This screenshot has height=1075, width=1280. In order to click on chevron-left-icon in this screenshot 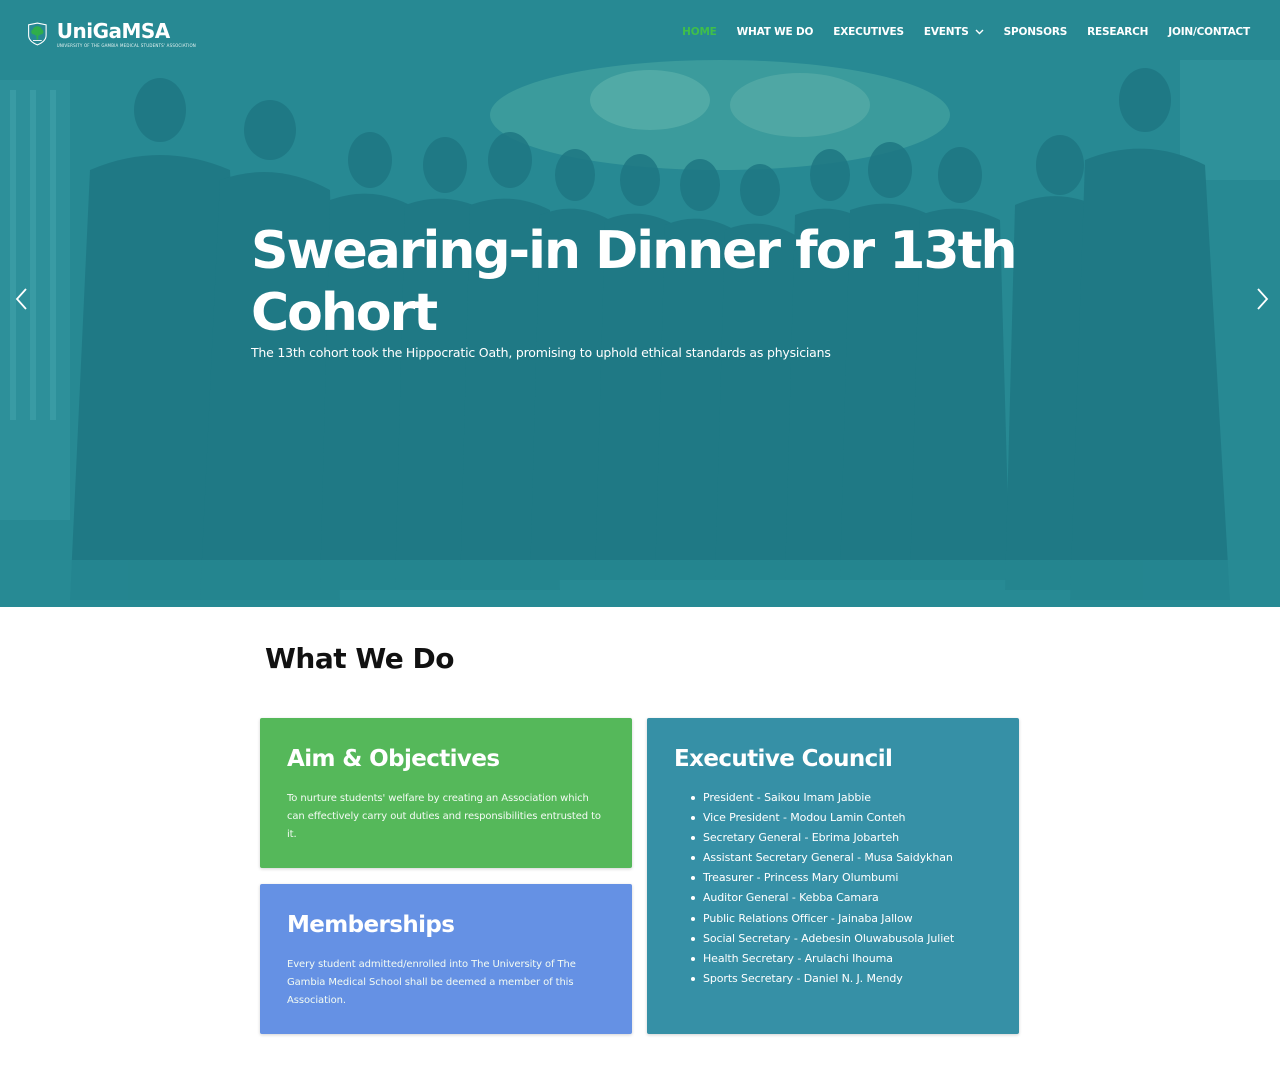, I will do `click(22, 299)`.